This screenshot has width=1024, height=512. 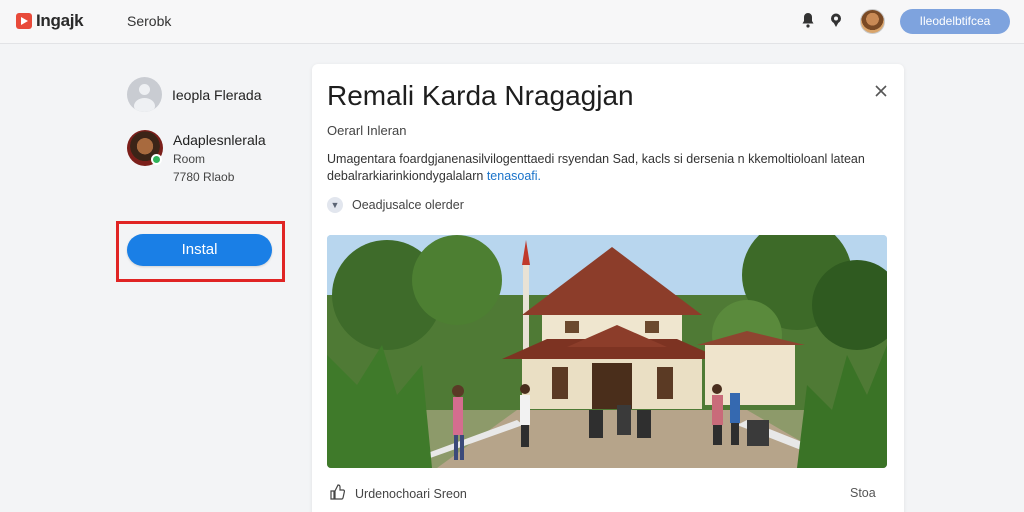 I want to click on profile-details: Adaplesnlerala Room 7780 Rlaob, so click(x=219, y=157).